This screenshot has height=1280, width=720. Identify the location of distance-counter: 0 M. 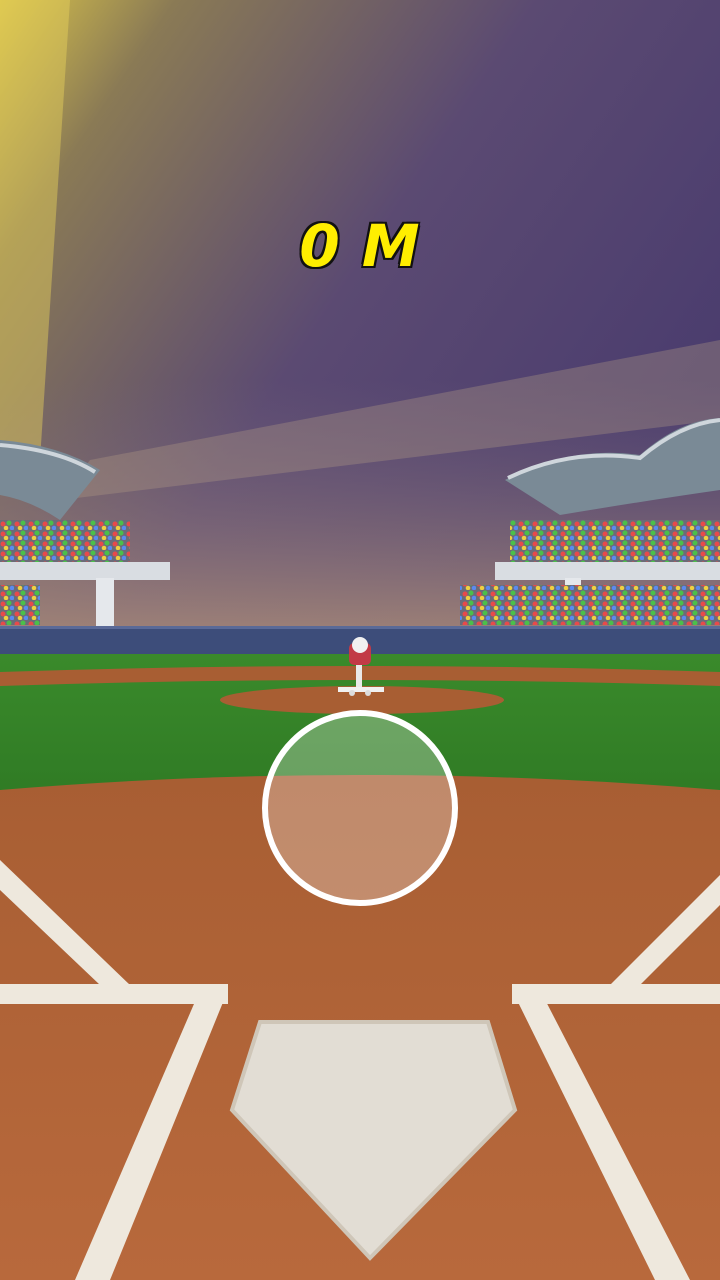
(359, 246).